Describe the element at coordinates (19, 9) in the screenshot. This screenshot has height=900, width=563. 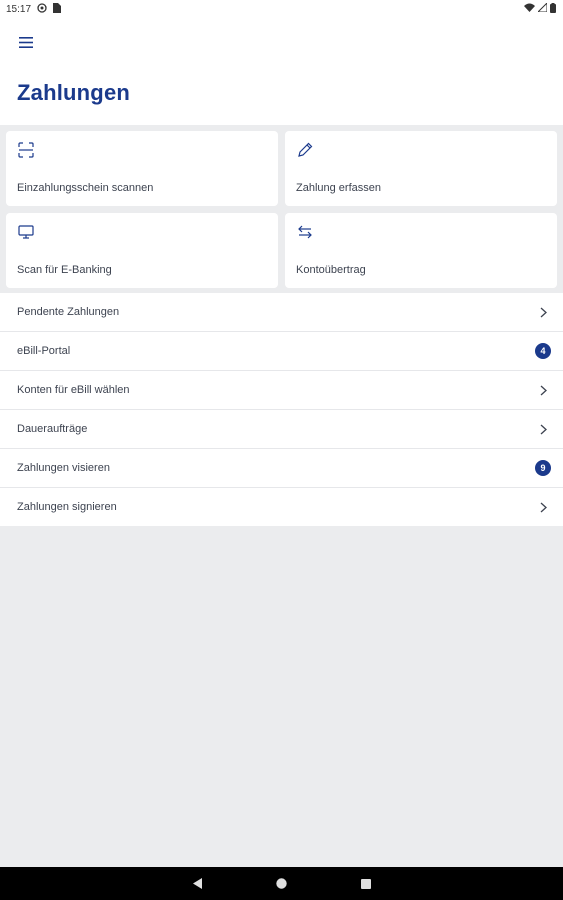
I see `status-time: 15:17` at that location.